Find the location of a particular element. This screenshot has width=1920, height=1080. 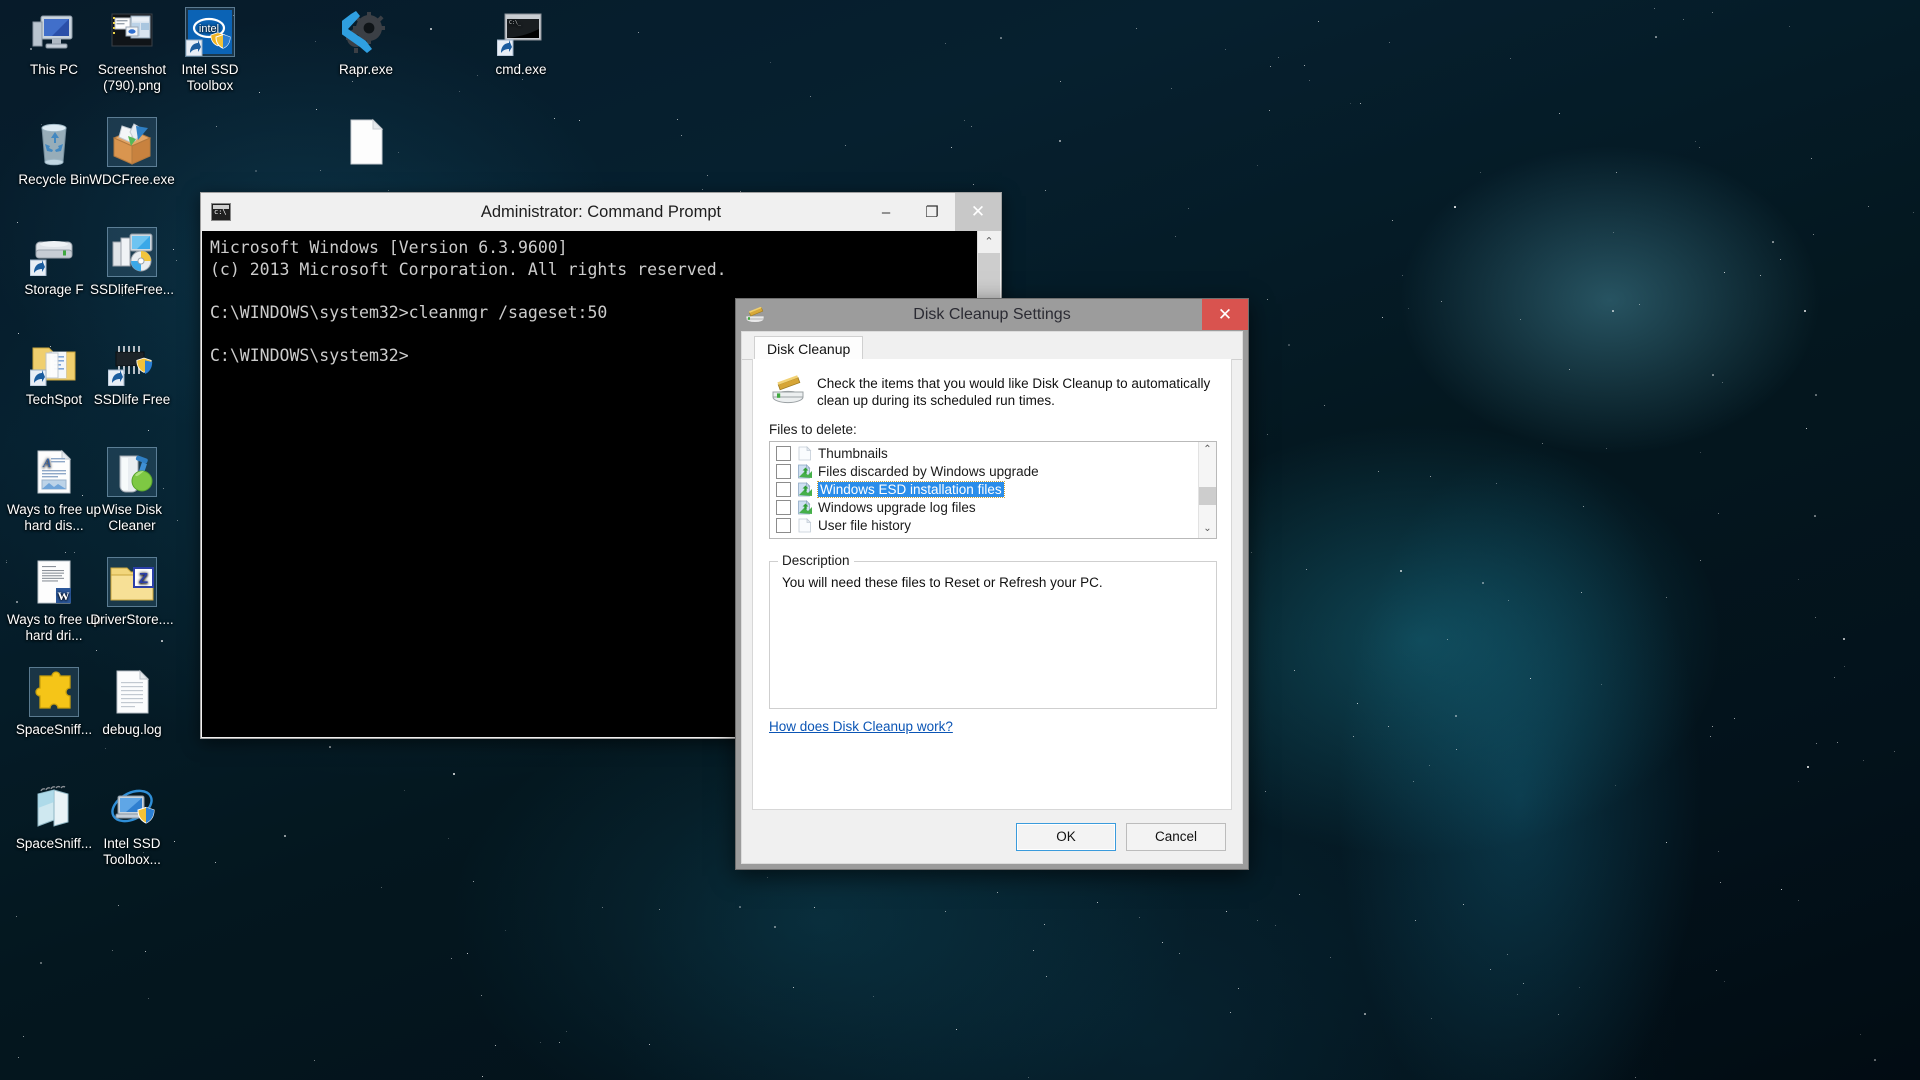

image-file-icon is located at coordinates (132, 32).